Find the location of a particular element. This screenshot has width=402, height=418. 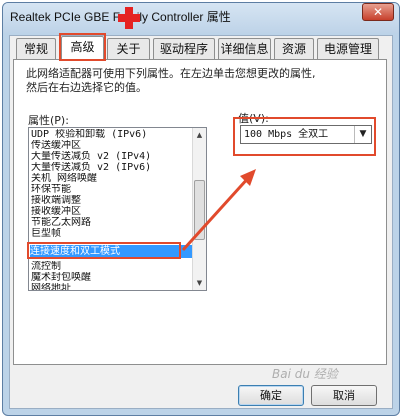

list-item: 接收端调整 is located at coordinates (112, 200).